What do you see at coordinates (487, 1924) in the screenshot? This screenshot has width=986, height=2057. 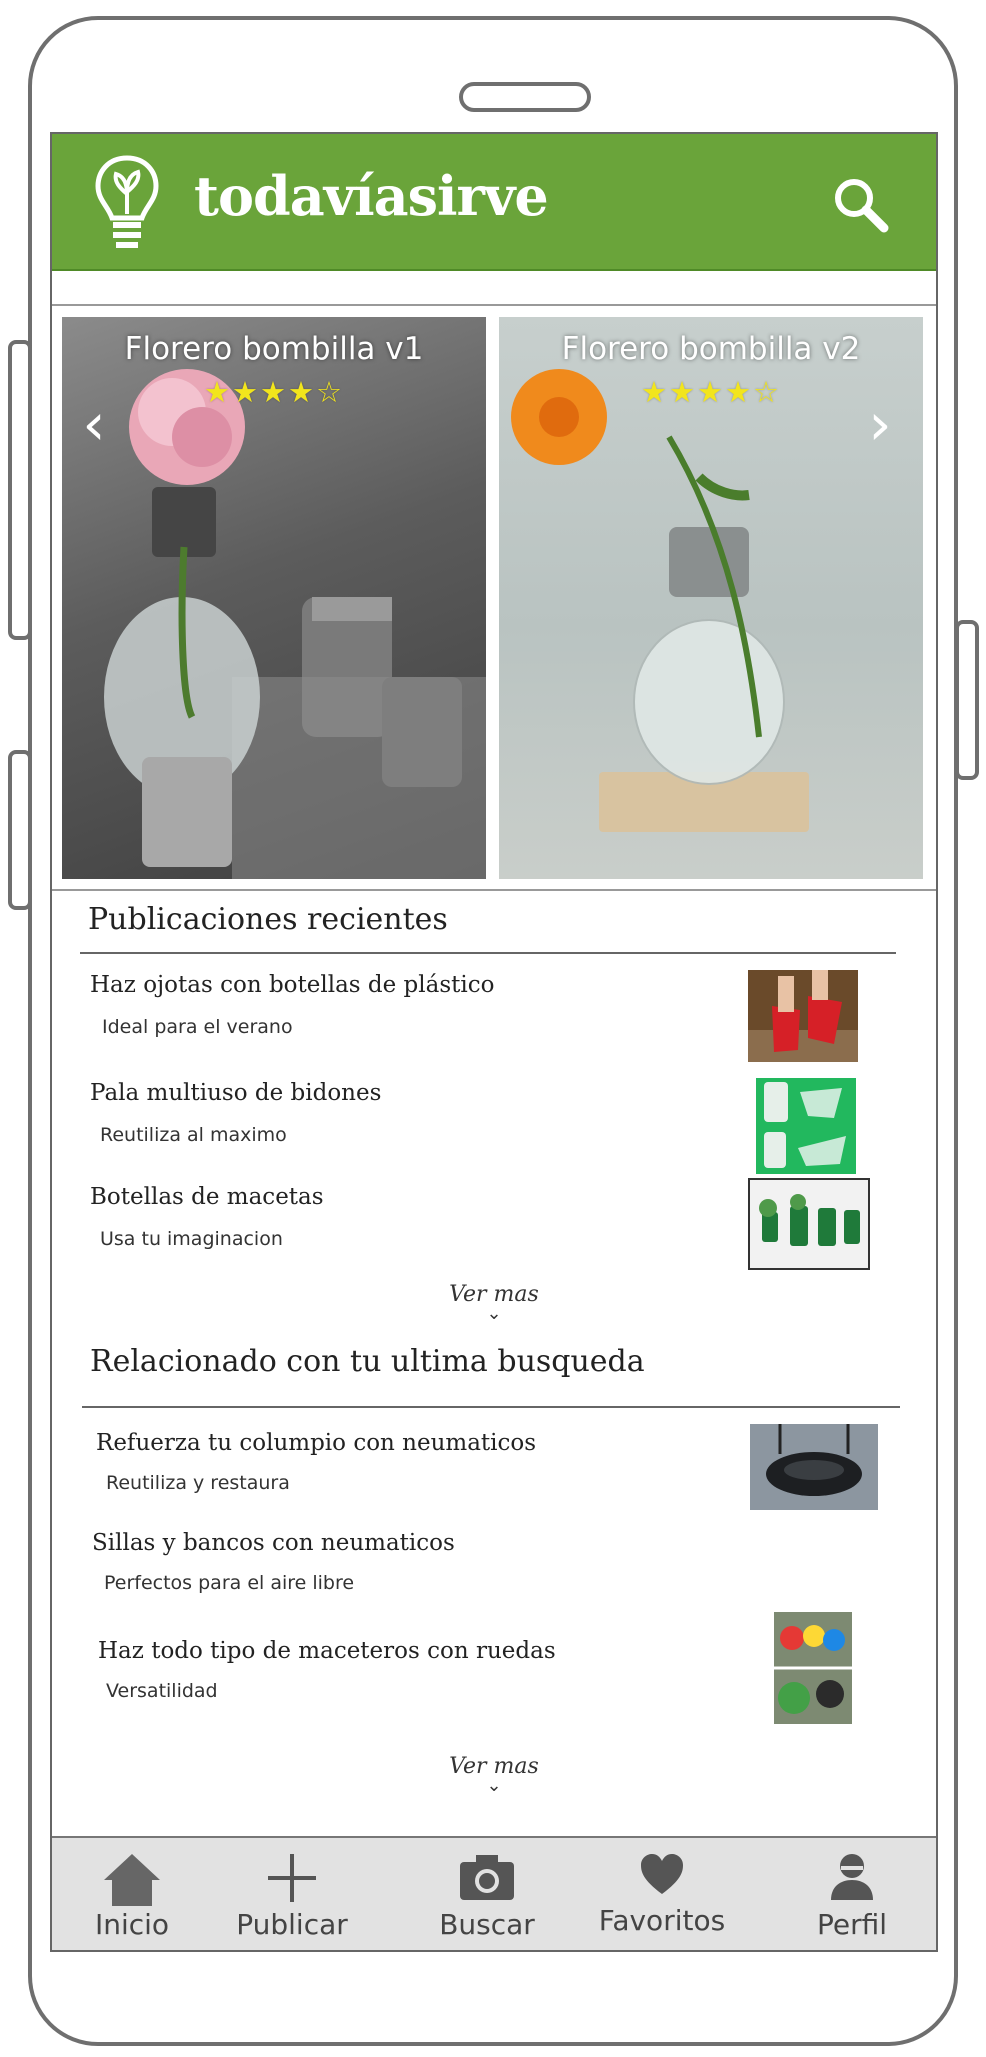 I see `nav-label: Buscar` at bounding box center [487, 1924].